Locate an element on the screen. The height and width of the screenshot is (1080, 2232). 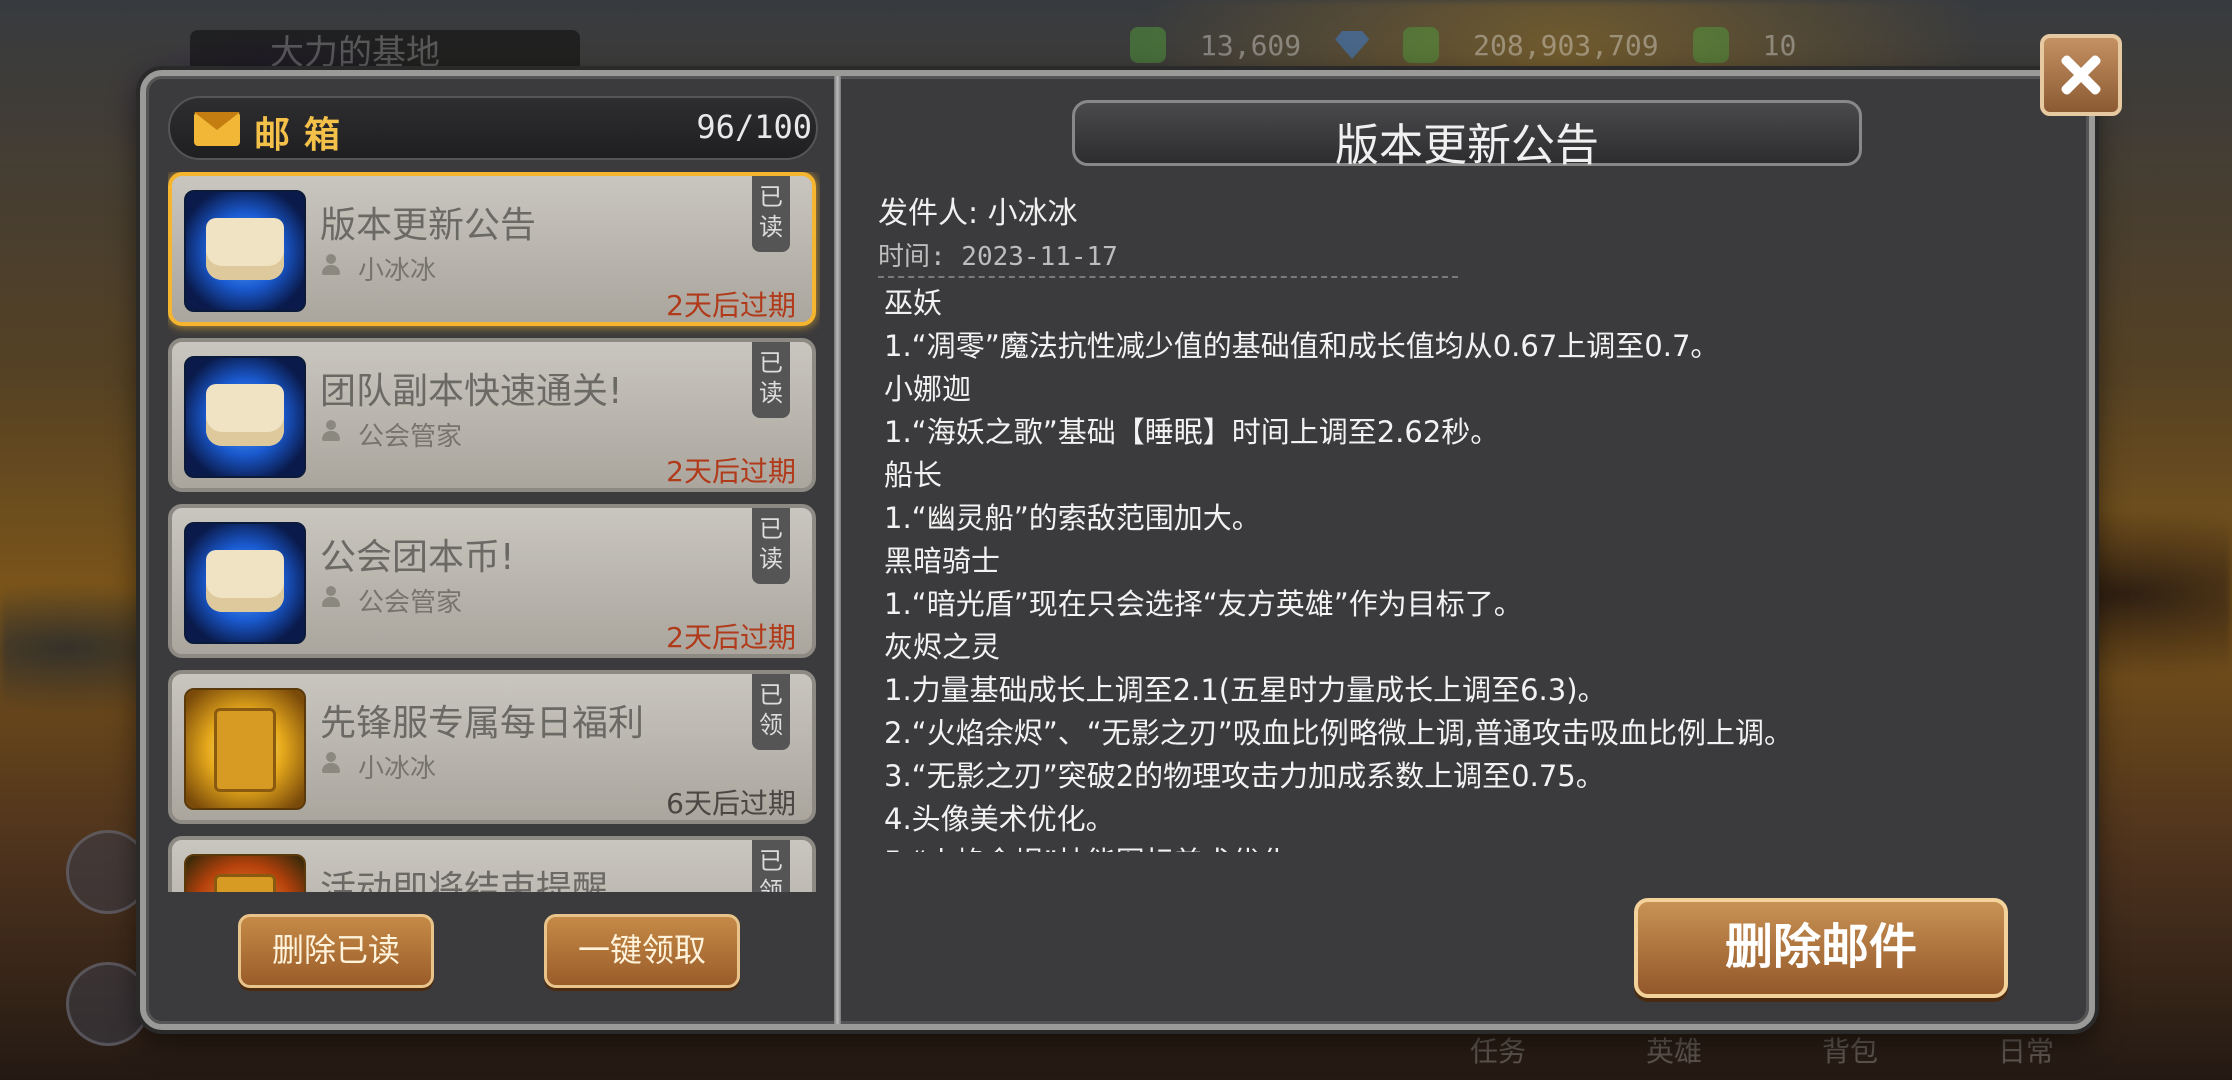
gift-icon is located at coordinates (245, 873).